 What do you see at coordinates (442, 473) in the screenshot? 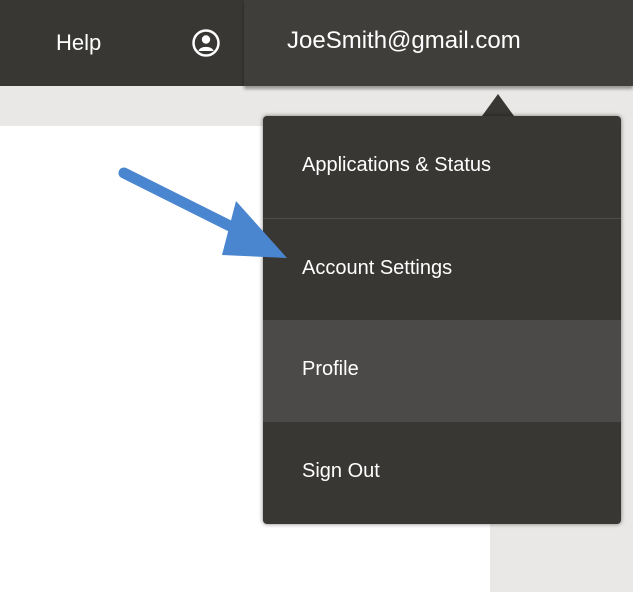
I see `menu-item-sign-out: Sign Out` at bounding box center [442, 473].